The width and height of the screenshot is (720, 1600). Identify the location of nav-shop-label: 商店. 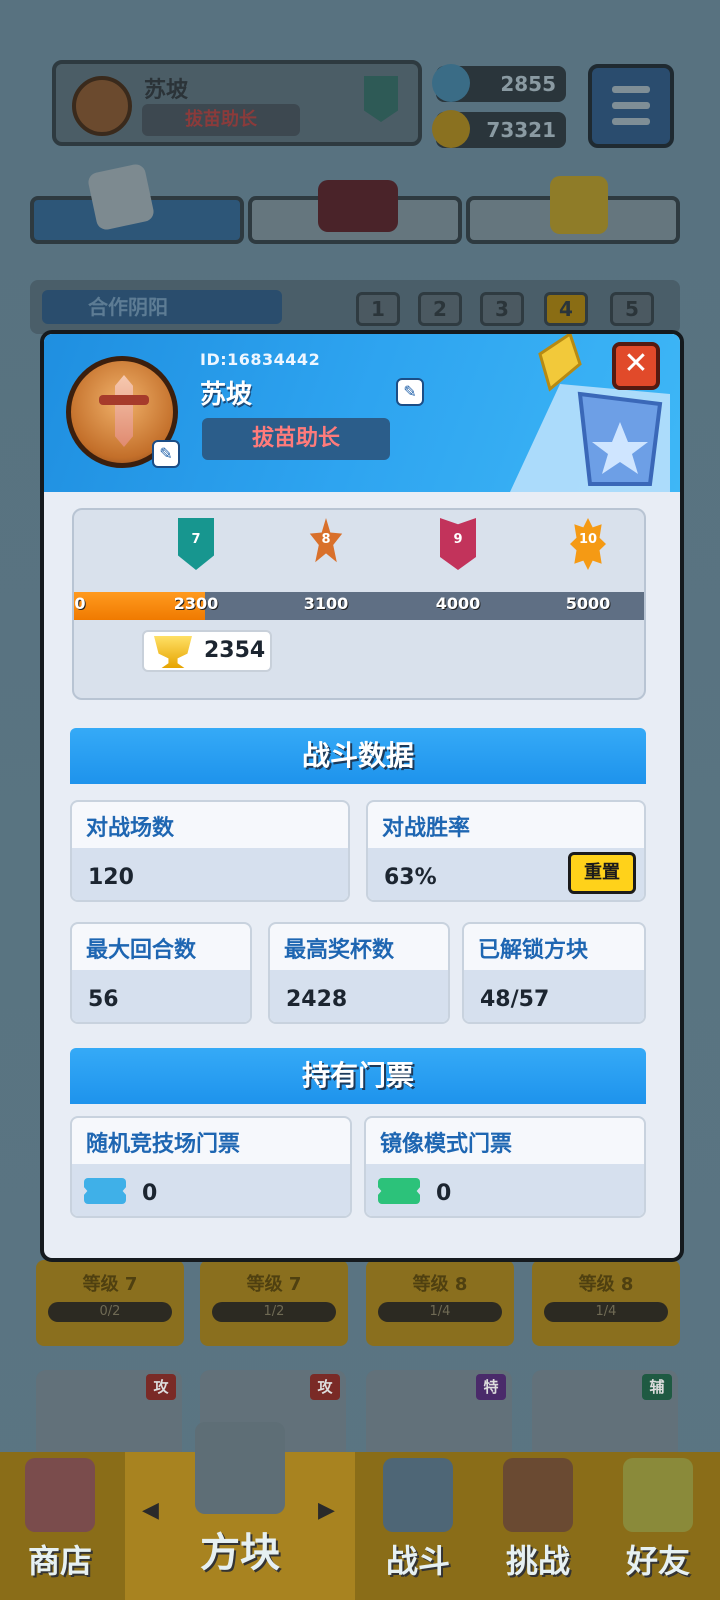
(59, 1561).